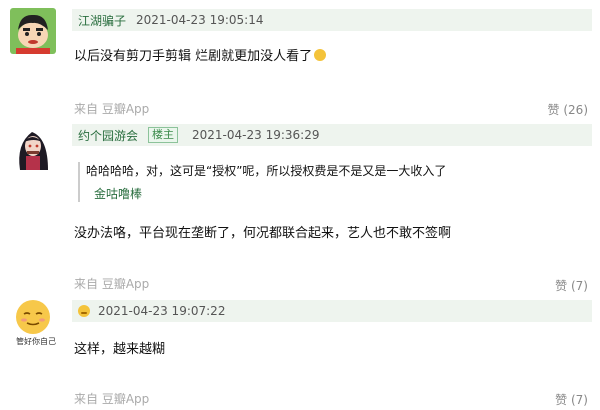  Describe the element at coordinates (266, 171) in the screenshot. I see `quoted-text: 哈哈哈哈，对，这可是“授权”呢，所以授权费是不是又是一大收入了` at that location.